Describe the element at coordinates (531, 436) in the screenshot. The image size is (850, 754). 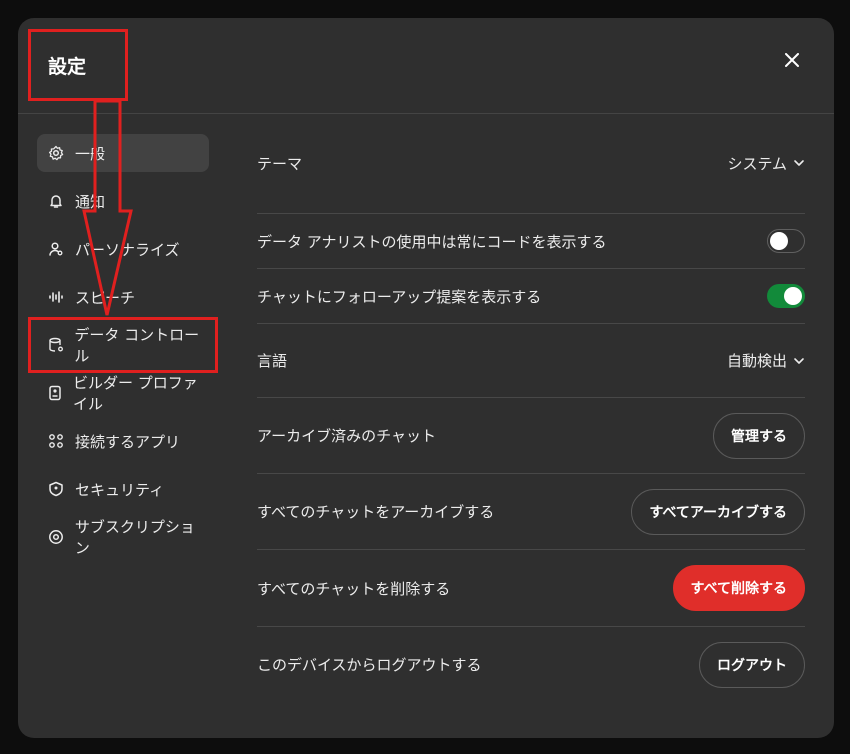
I see `setting-row-archived: アーカイブ済みのチャット 管理する` at that location.